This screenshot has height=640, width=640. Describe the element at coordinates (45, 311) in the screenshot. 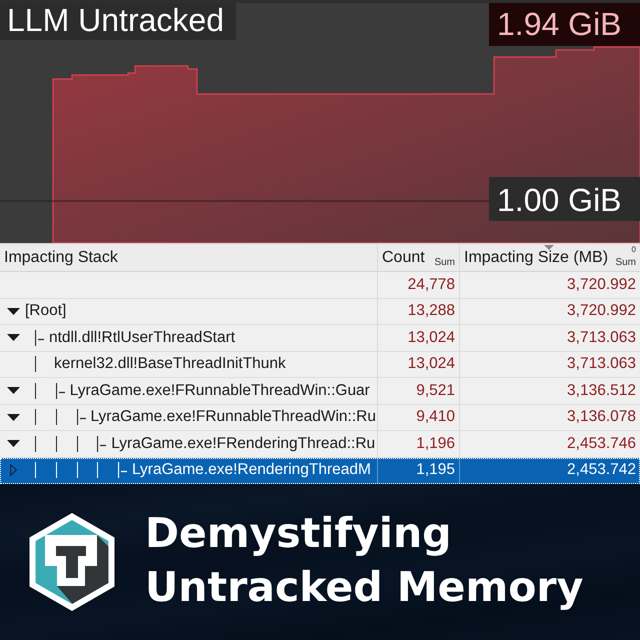

I see `stack-frame-label: [Root]` at that location.